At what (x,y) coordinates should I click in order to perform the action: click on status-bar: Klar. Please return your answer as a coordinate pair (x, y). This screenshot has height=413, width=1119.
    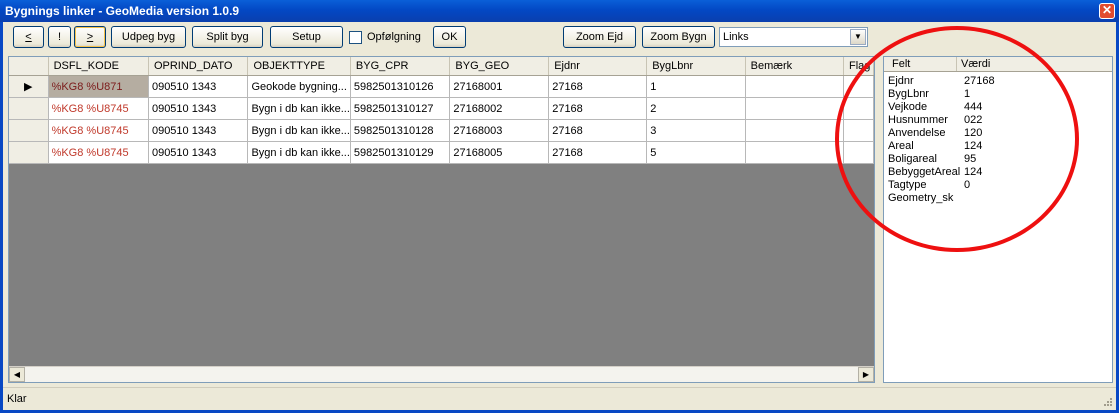
    Looking at the image, I should click on (559, 398).